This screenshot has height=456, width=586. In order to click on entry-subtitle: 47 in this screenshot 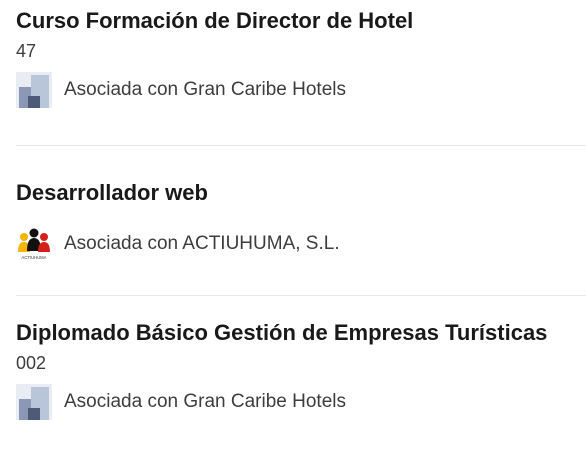, I will do `click(26, 51)`.